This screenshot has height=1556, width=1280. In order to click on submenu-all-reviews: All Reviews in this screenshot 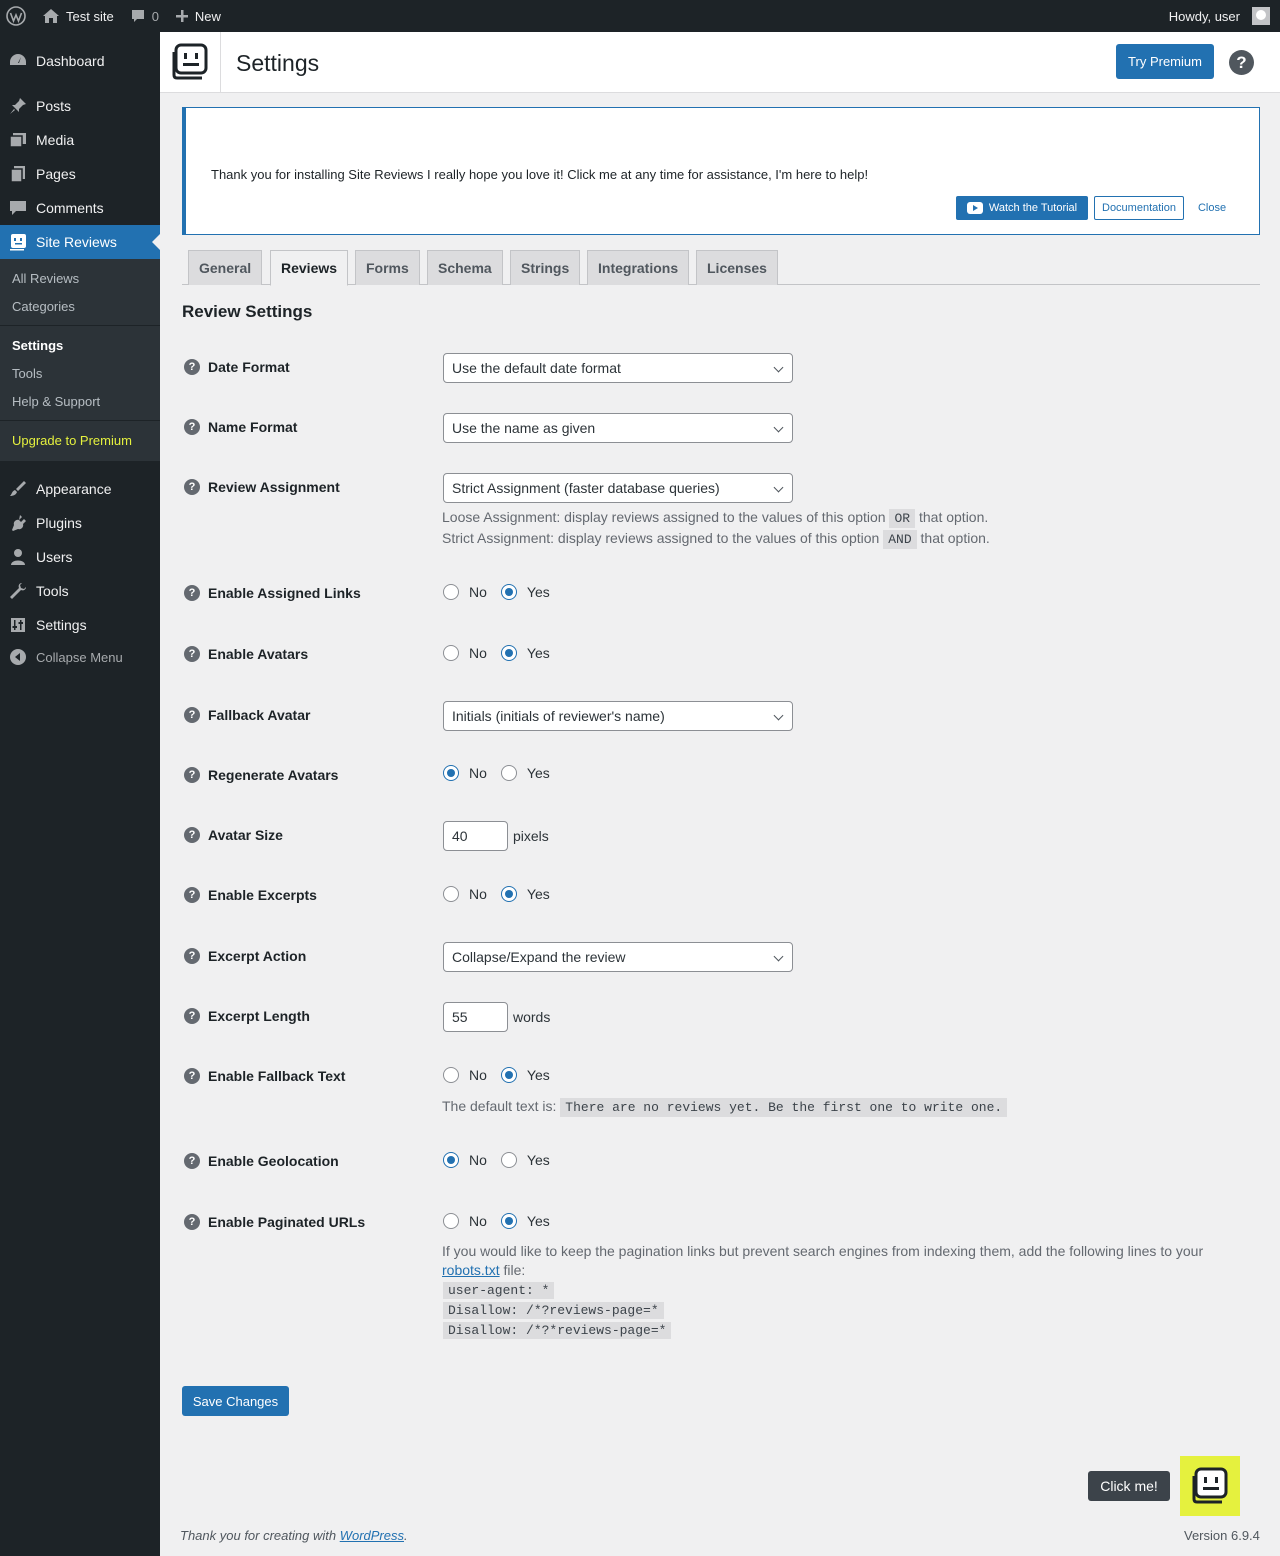, I will do `click(45, 278)`.